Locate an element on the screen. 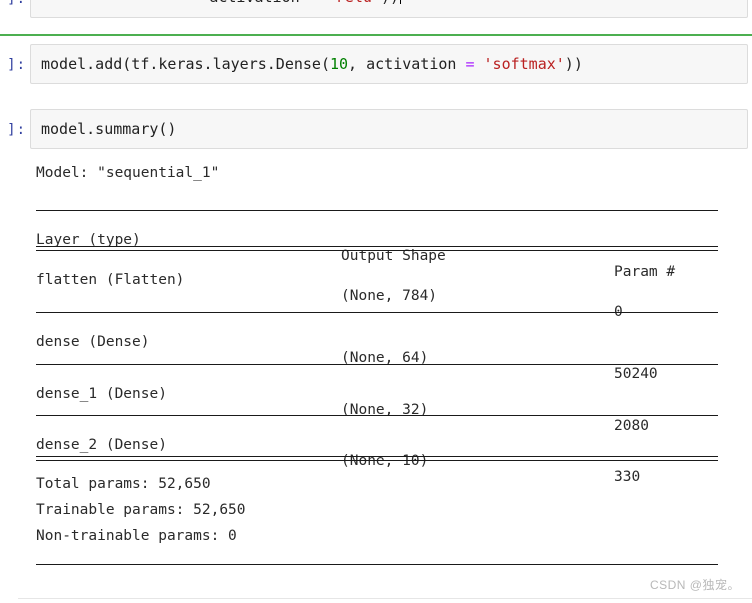 Image resolution: width=752 pixels, height=603 pixels. code-token-plain: model.summary() is located at coordinates (109, 129).